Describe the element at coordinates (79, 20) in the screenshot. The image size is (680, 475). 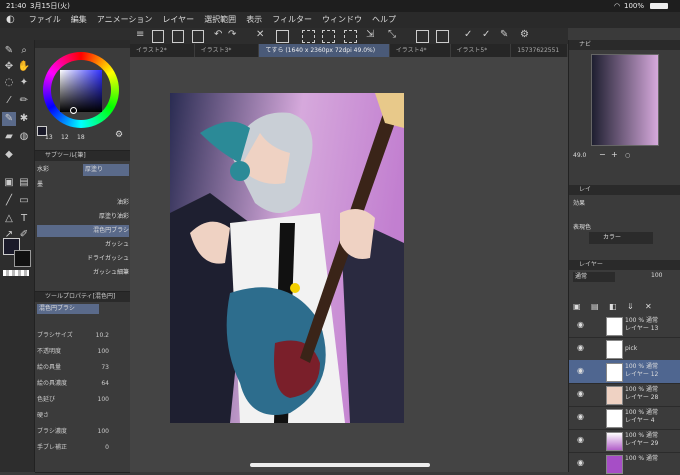
I see `menu-edit: 編集` at that location.